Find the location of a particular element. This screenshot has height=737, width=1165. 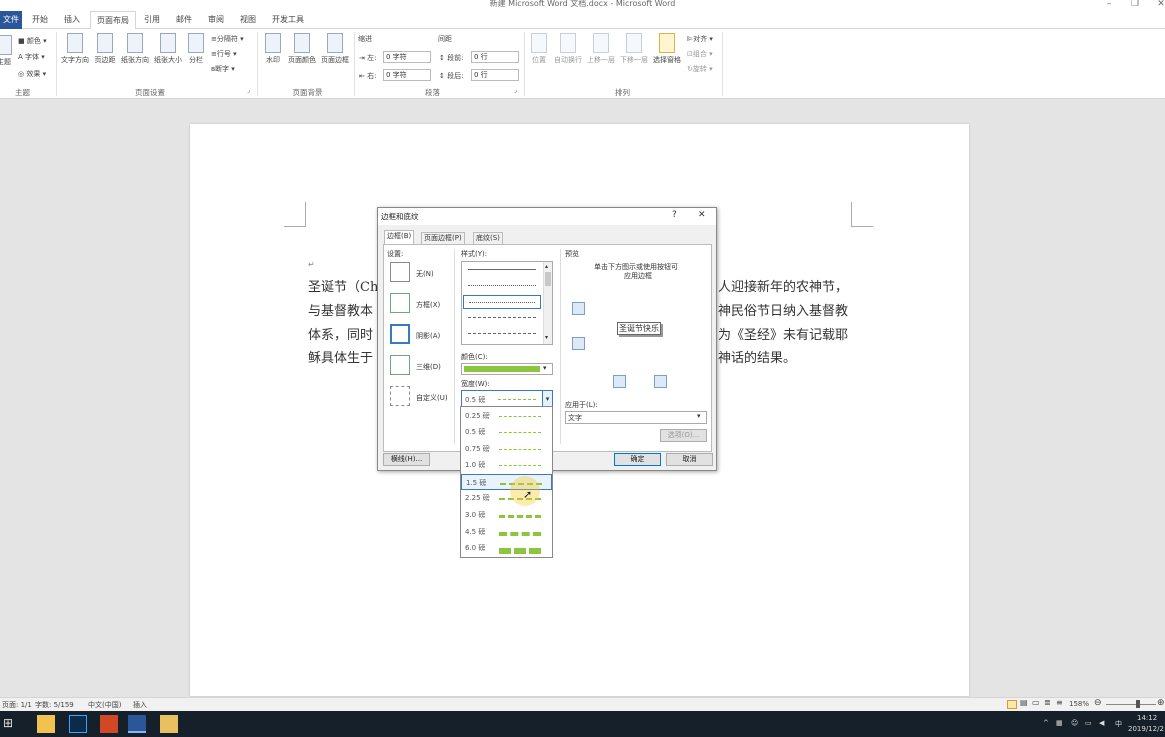

file-explorer-icon is located at coordinates (169, 724).